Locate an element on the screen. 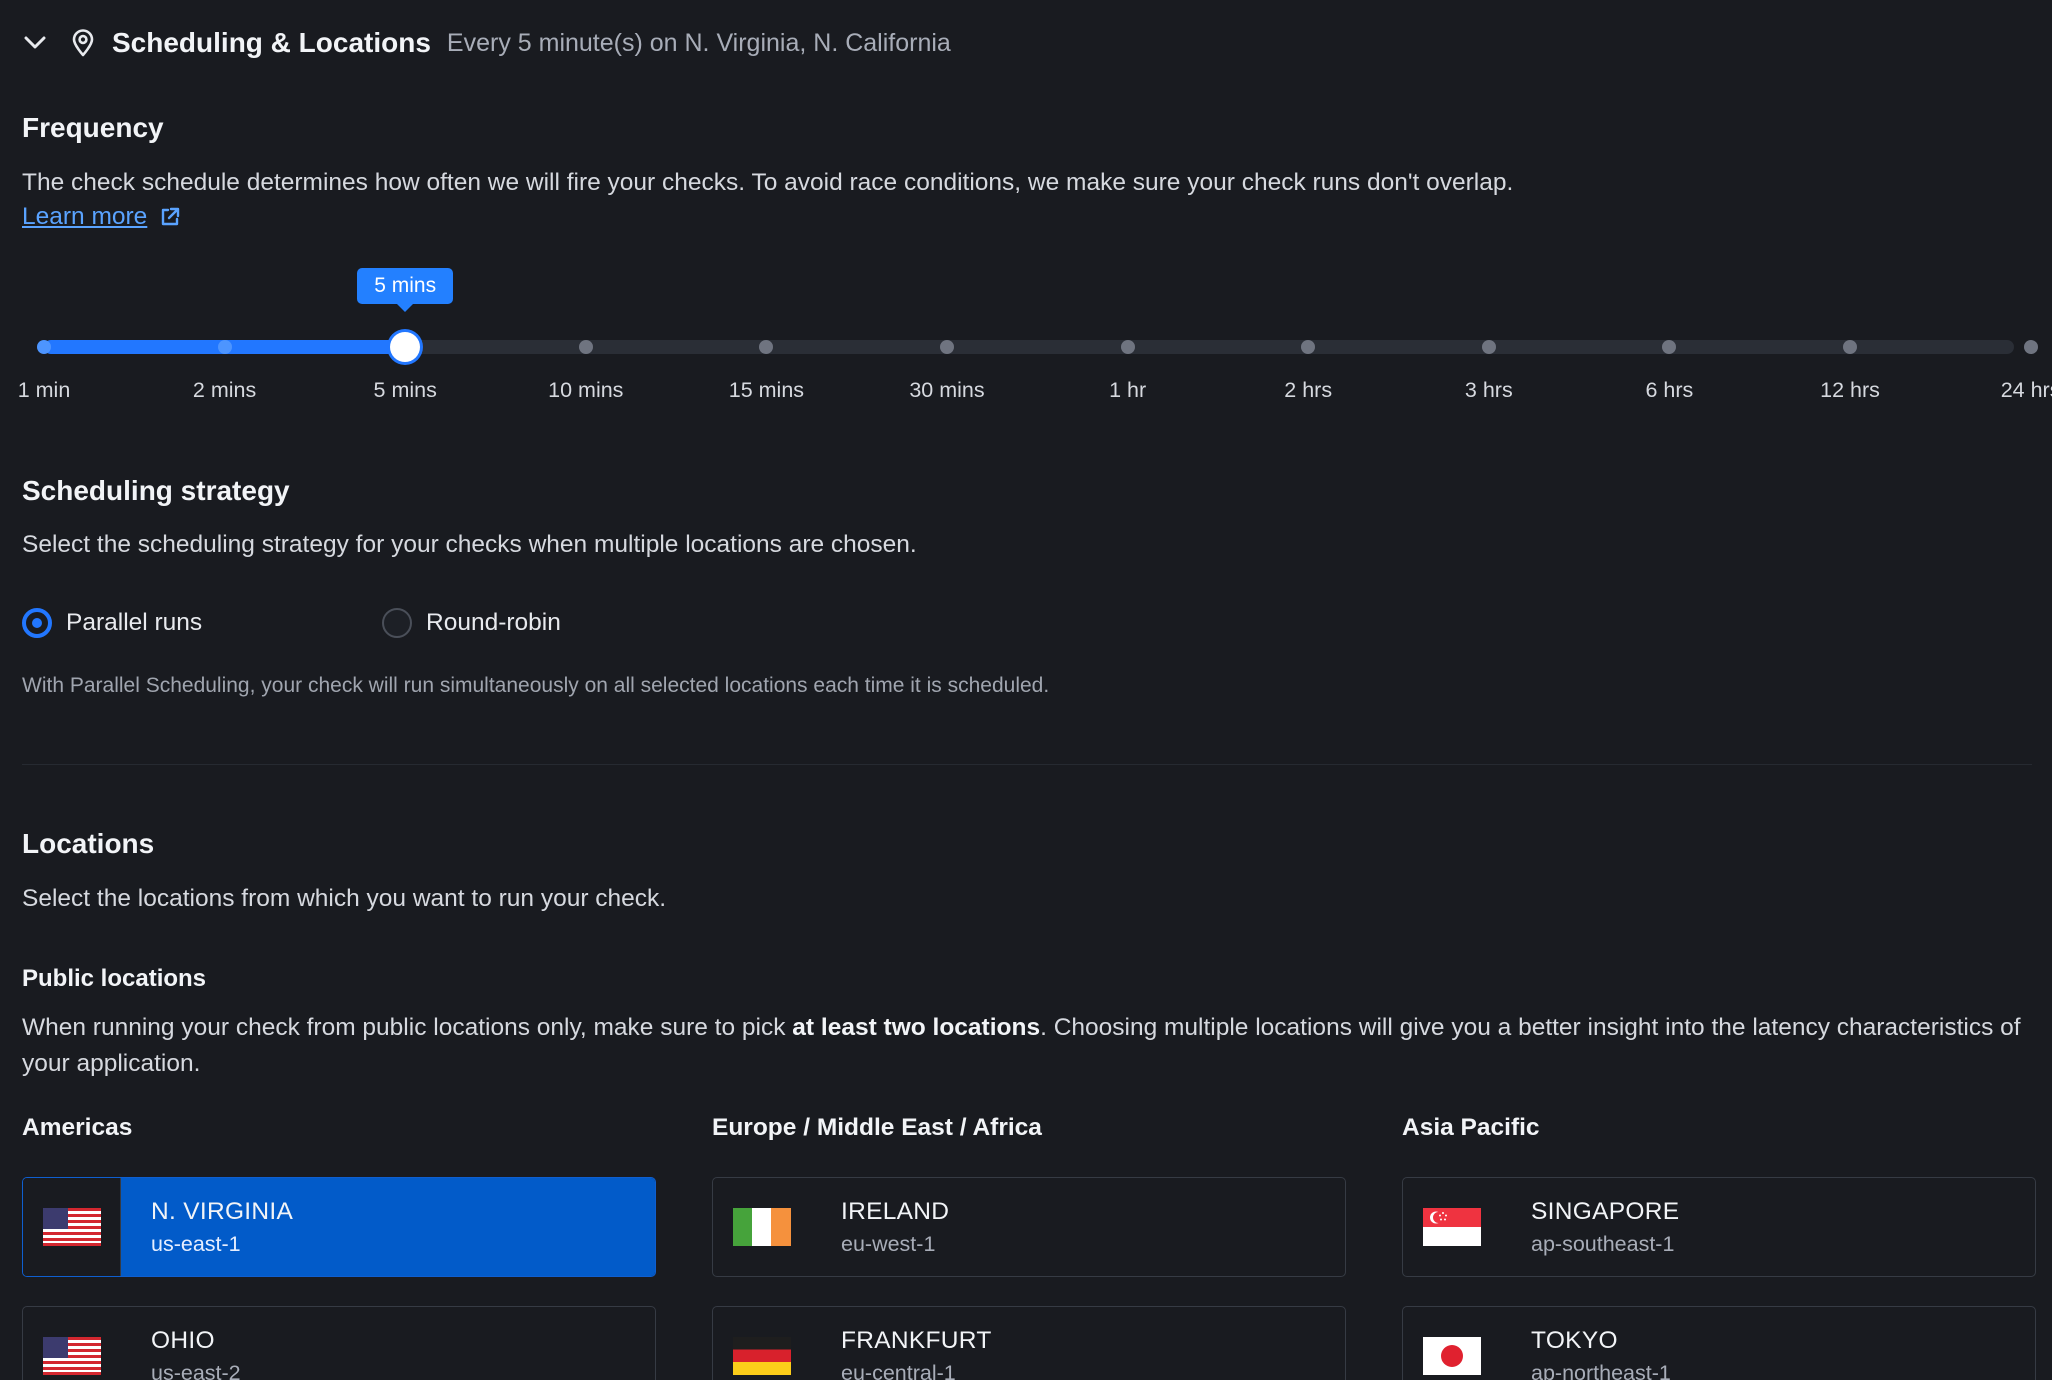 The image size is (2052, 1380). slider-tick-label: 1 hr is located at coordinates (1127, 390).